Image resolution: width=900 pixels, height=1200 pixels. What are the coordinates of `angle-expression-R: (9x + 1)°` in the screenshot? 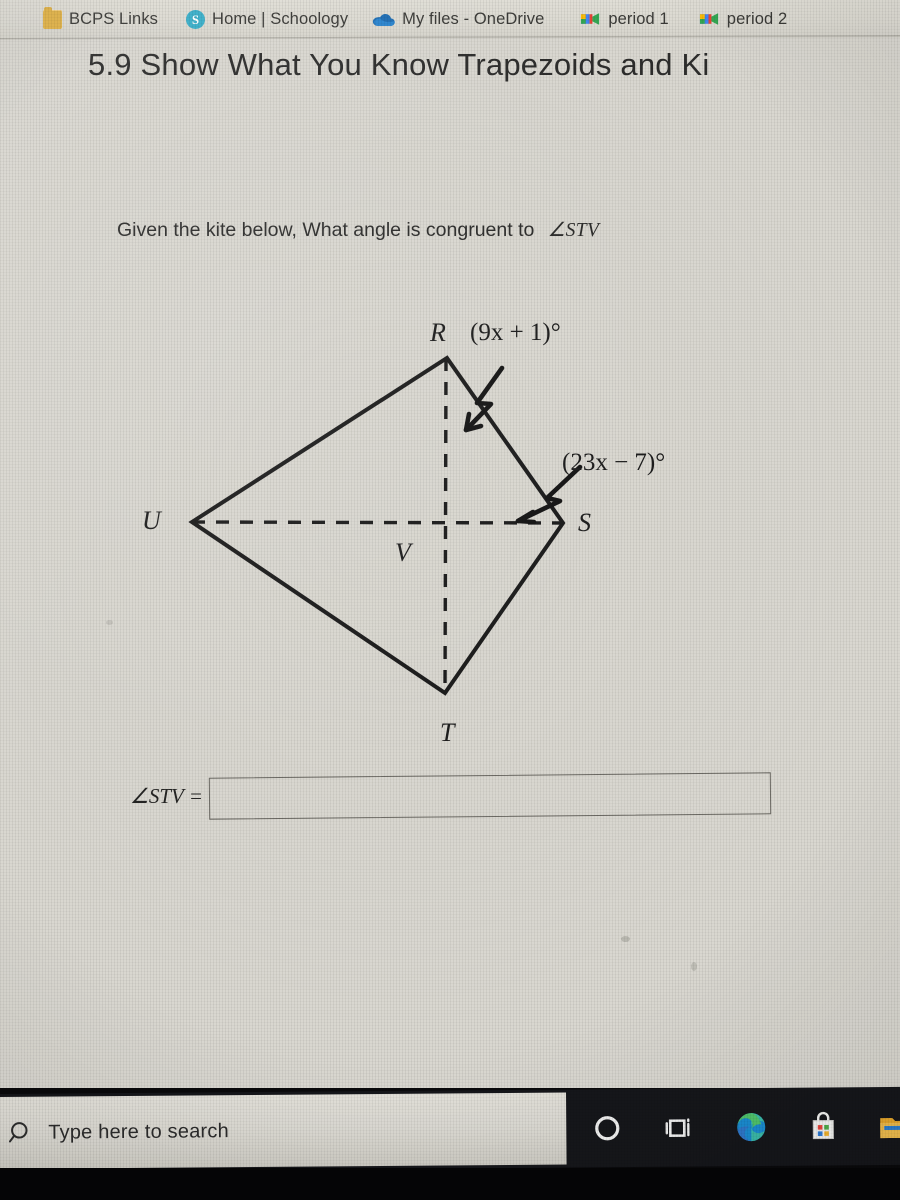 It's located at (515, 332).